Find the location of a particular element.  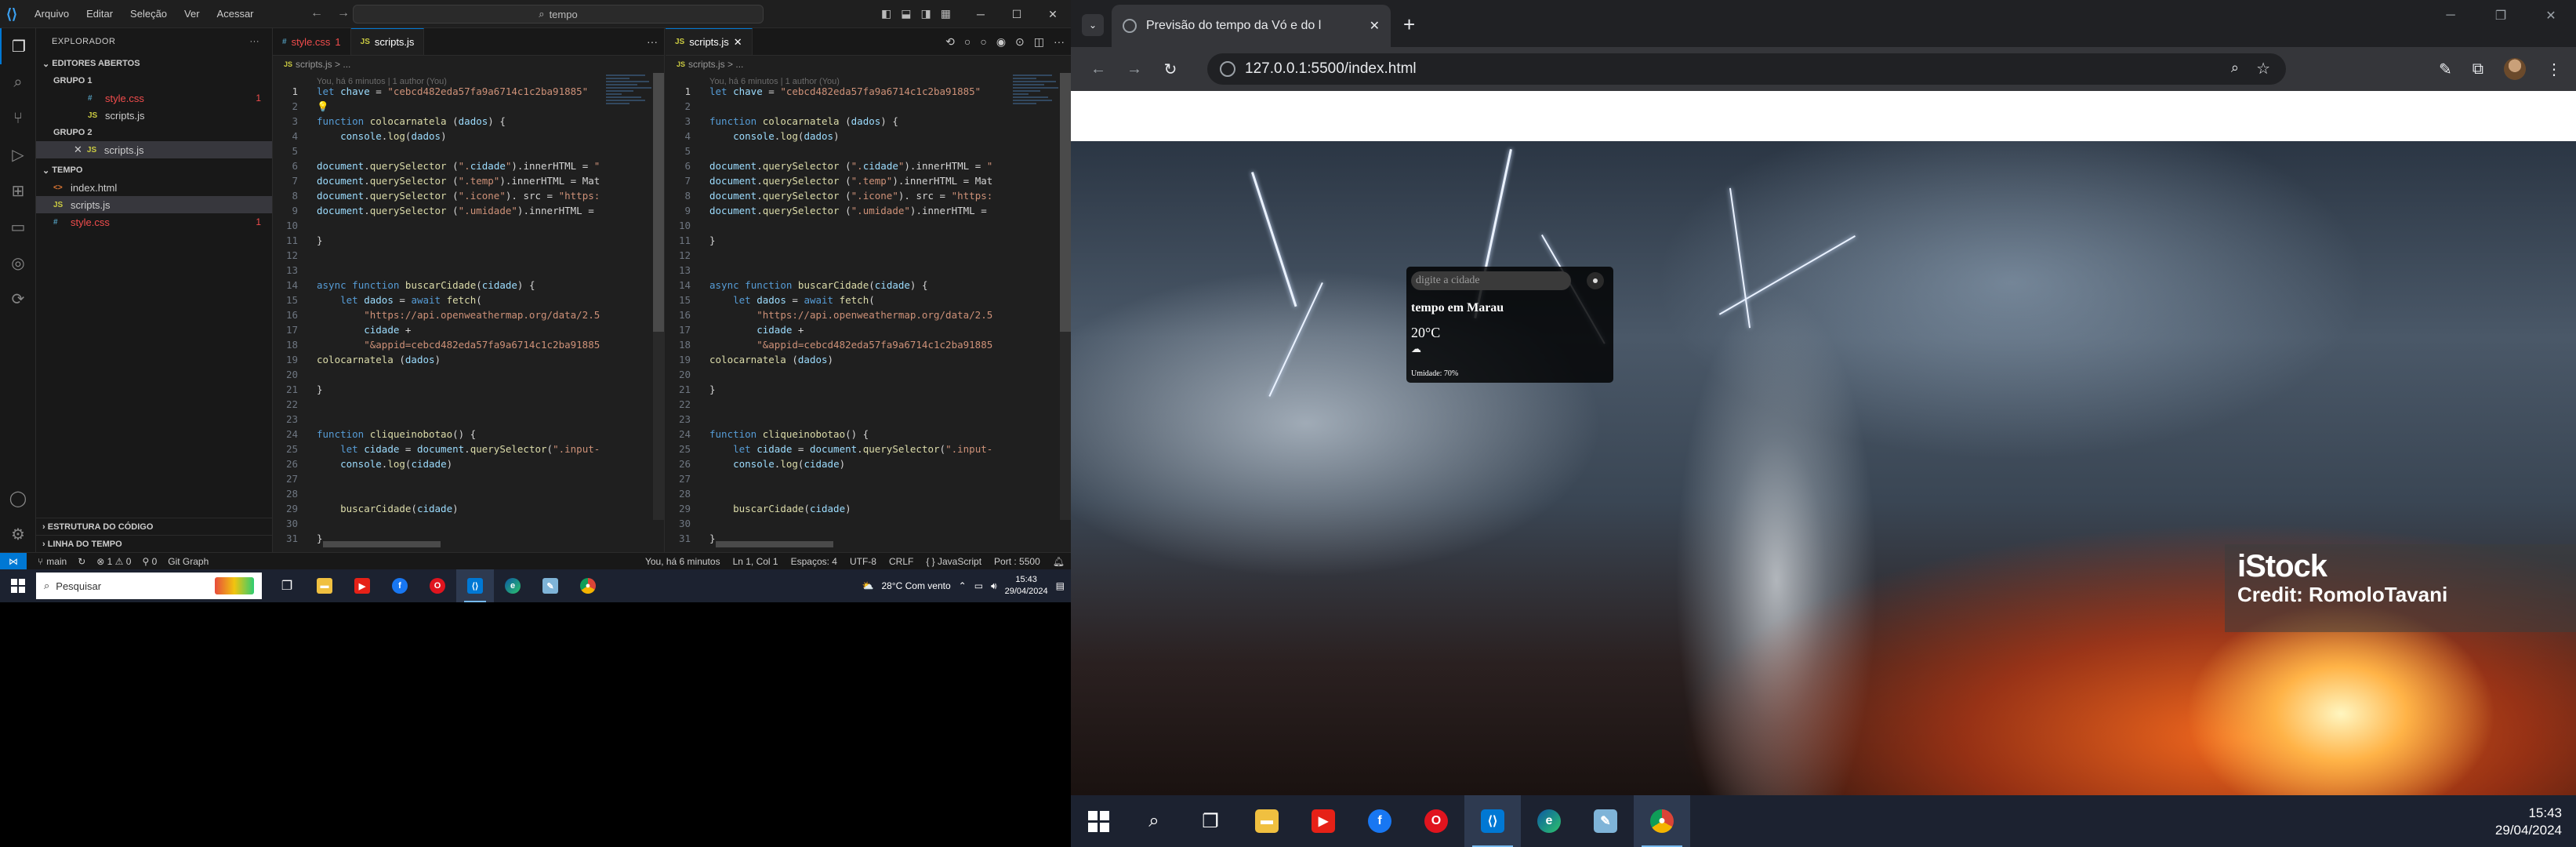

menu-selecao: Seleção is located at coordinates (148, 14).